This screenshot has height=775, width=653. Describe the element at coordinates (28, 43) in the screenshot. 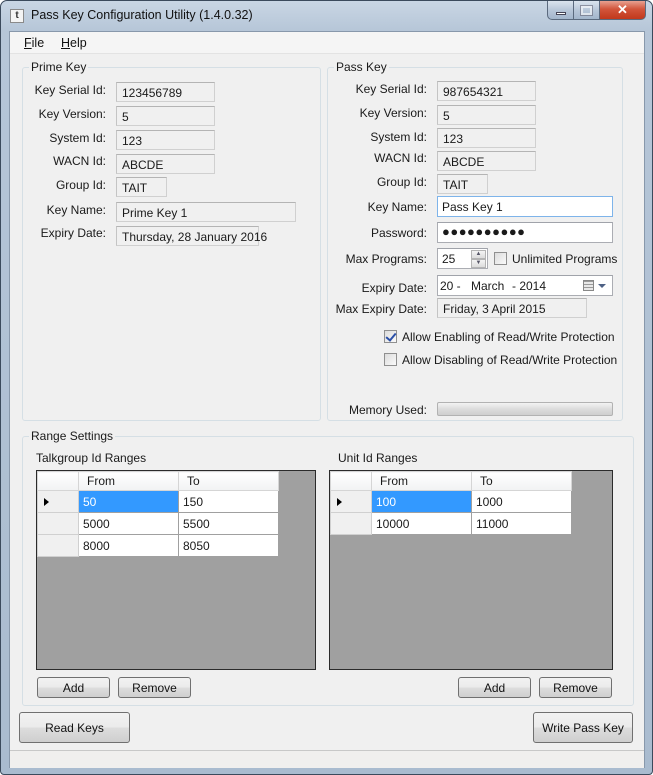

I see `menu-file-mnemonic: F` at that location.